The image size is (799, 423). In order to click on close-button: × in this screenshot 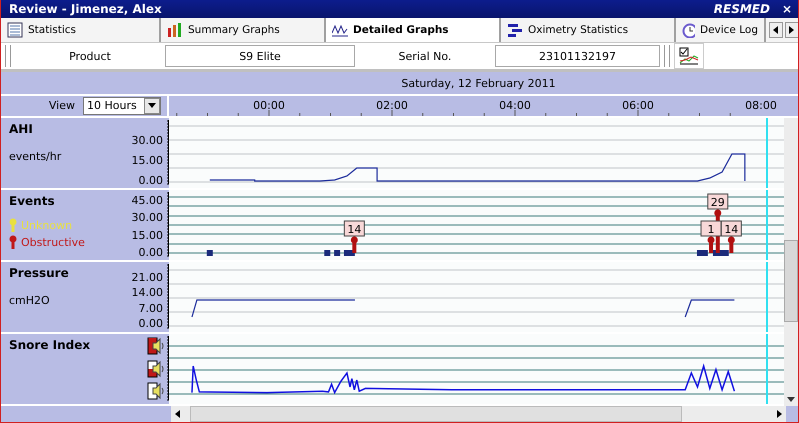, I will do `click(787, 9)`.